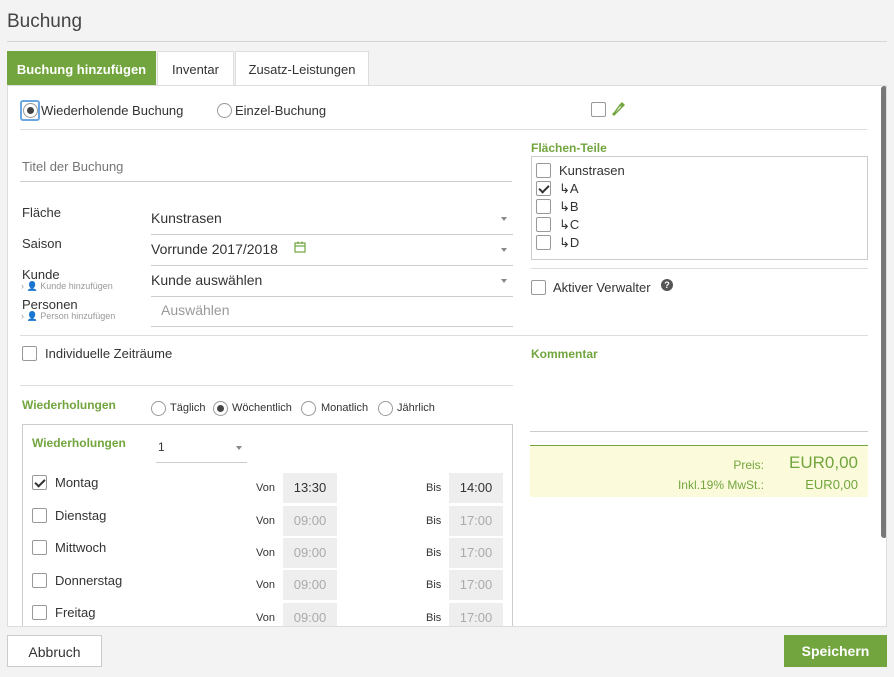  What do you see at coordinates (592, 170) in the screenshot?
I see `flaechen-teil-label: Kunstrasen` at bounding box center [592, 170].